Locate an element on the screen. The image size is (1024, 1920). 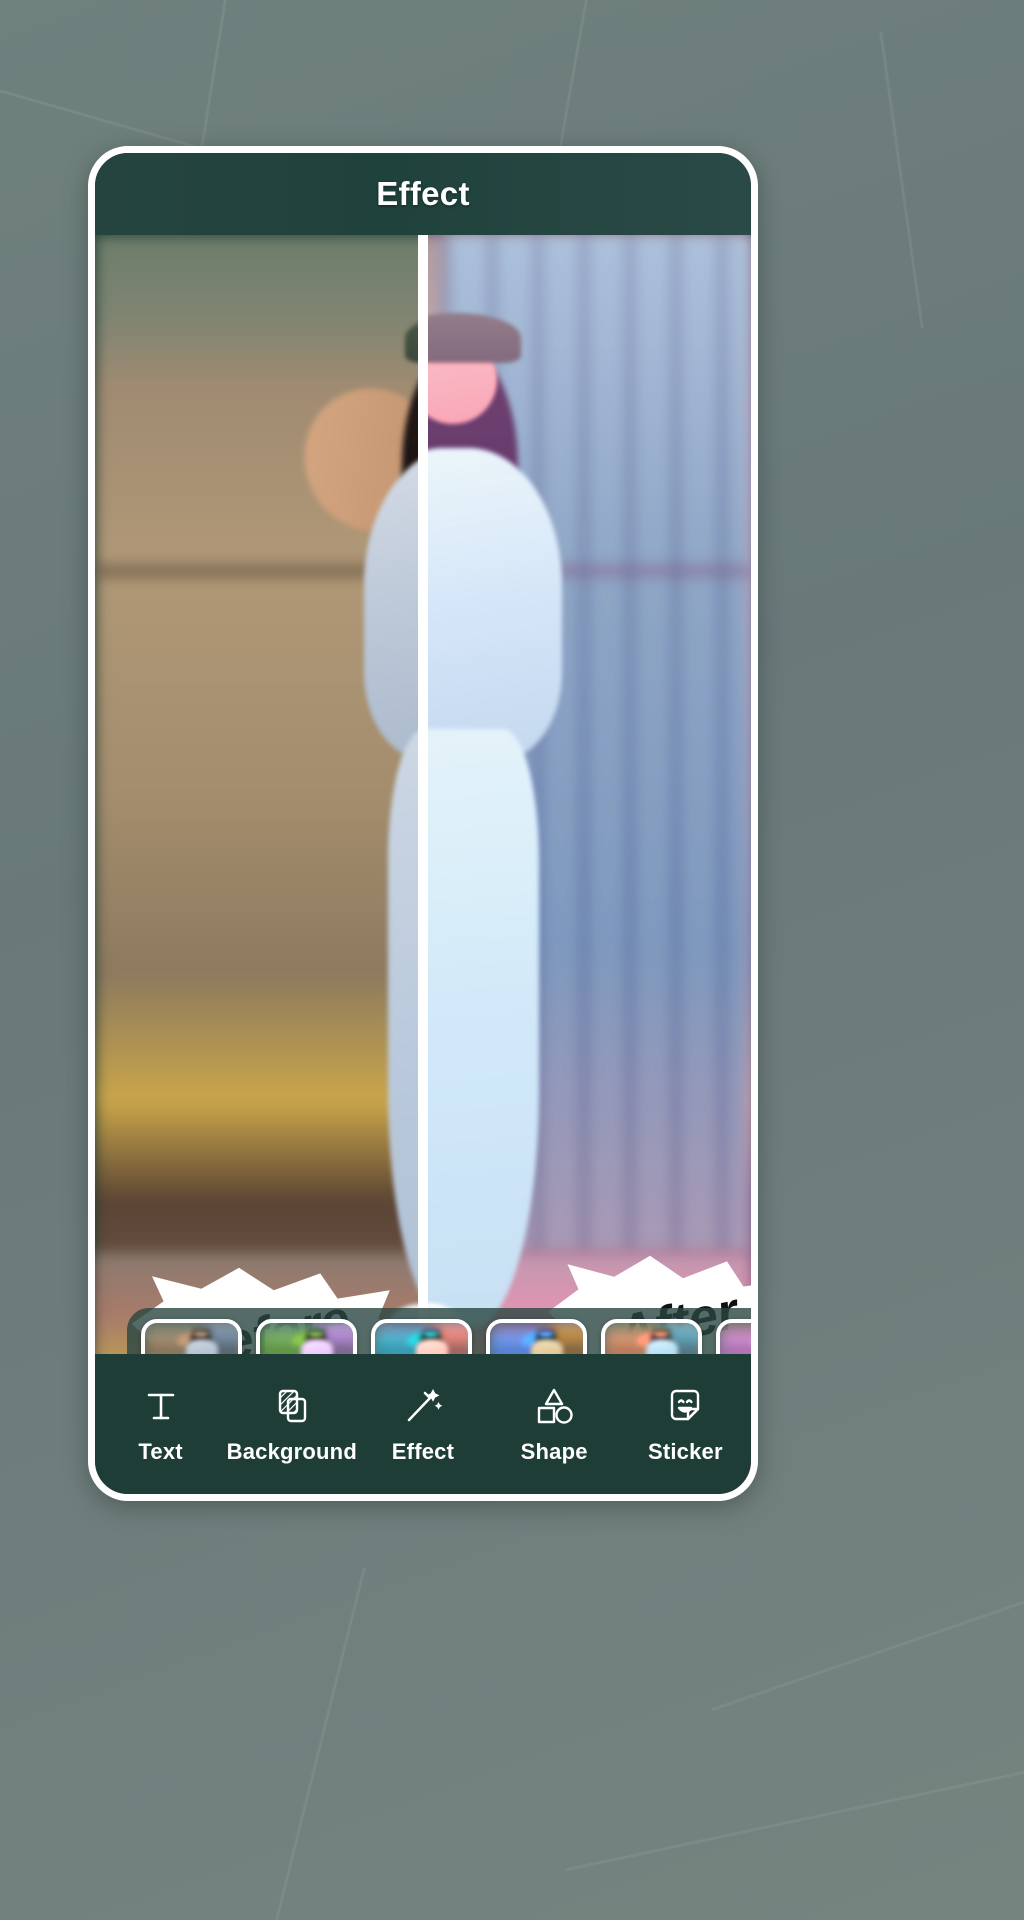
nav-item-text: Text is located at coordinates (161, 1424).